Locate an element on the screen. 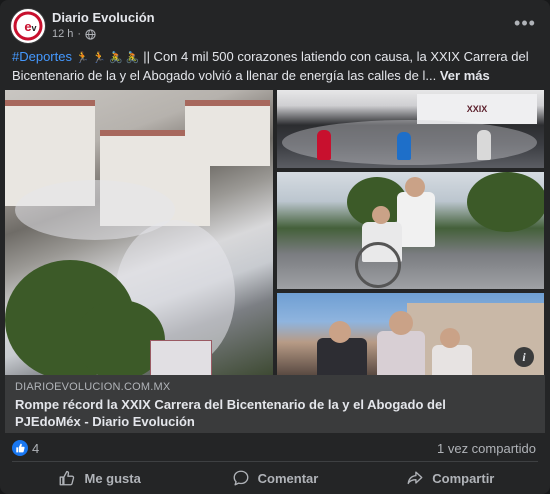  diario-evolucion-logo: e v is located at coordinates (28, 26).